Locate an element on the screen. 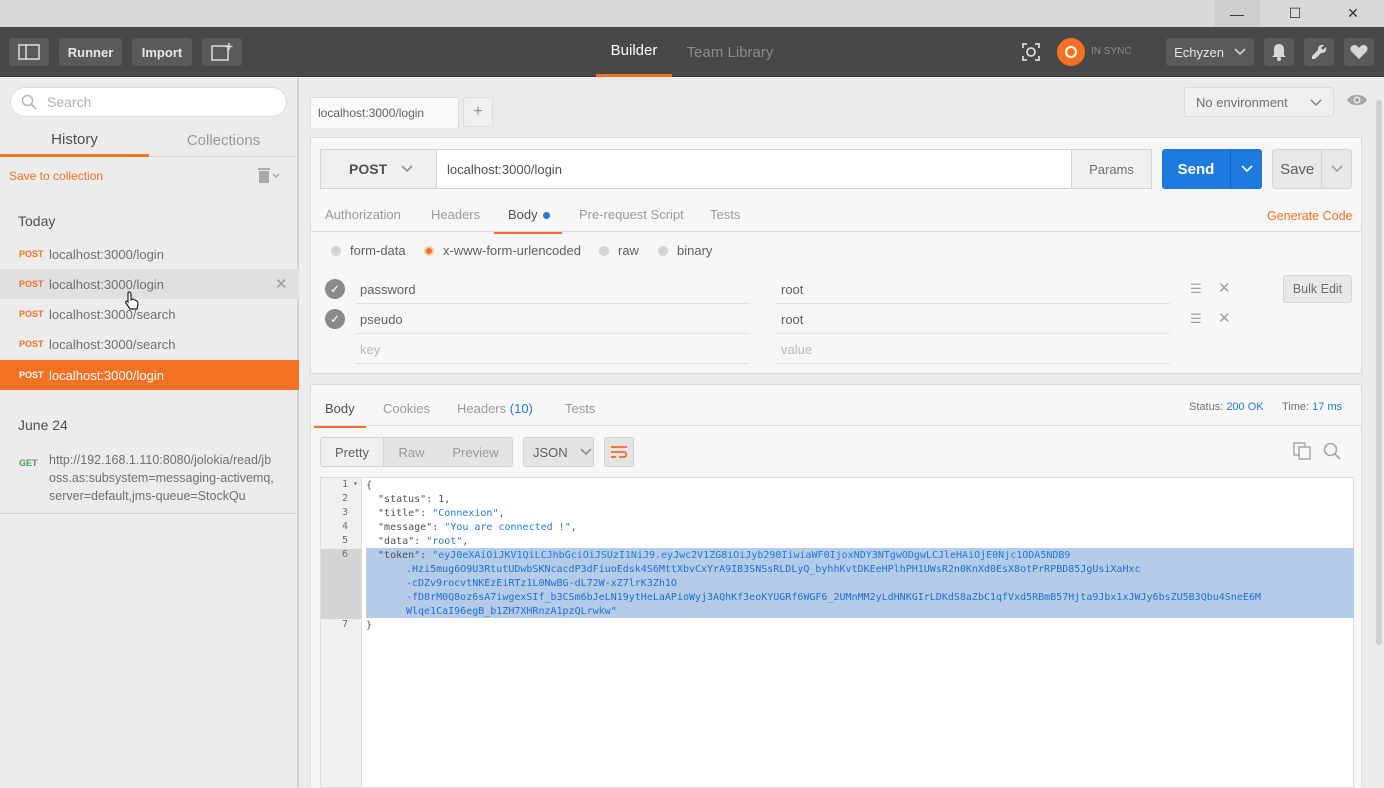 This screenshot has width=1384, height=788. key-field: password is located at coordinates (388, 289).